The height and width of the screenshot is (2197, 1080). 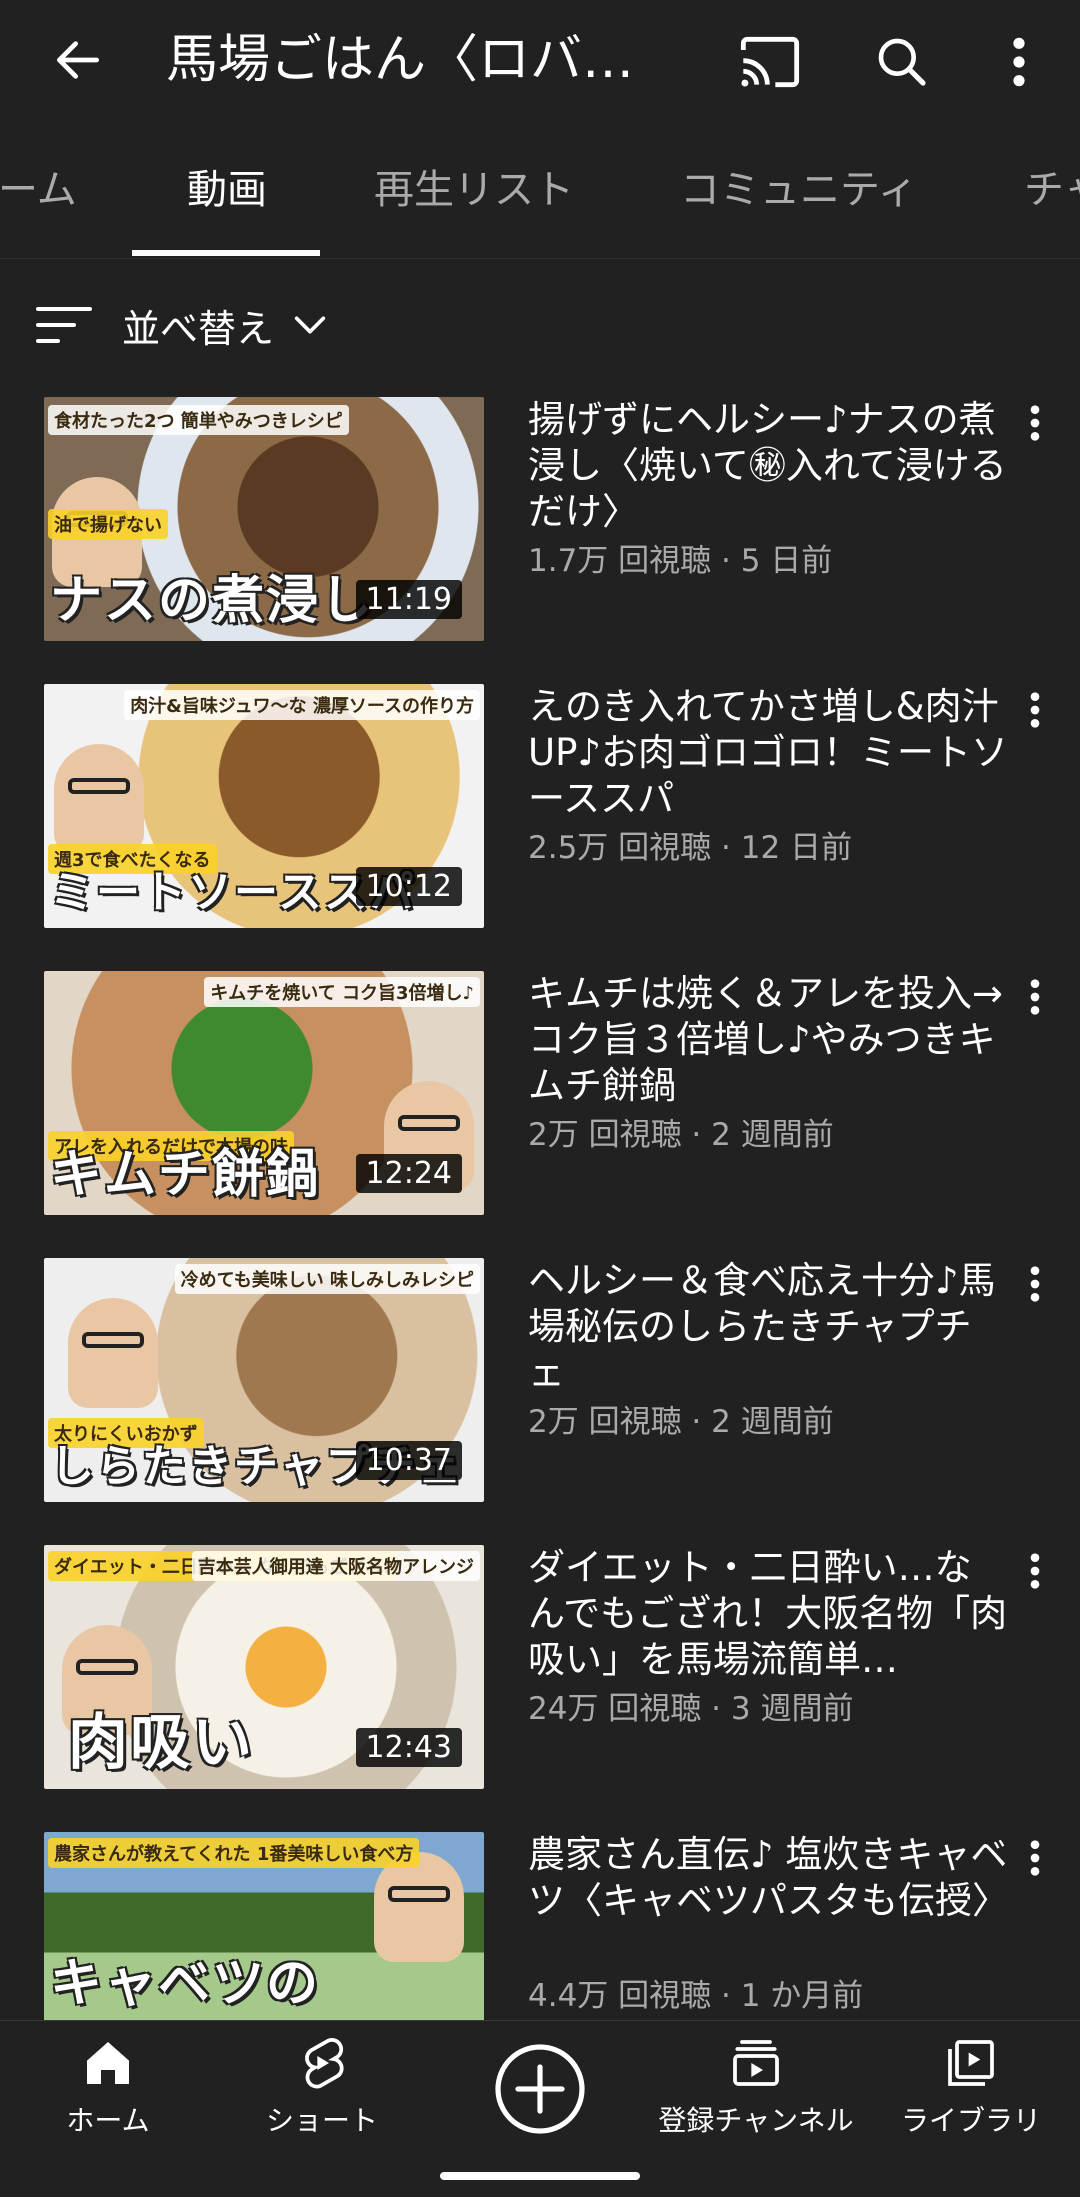 What do you see at coordinates (768, 753) in the screenshot?
I see `video-title: えのき入れてかさ増し&肉汁UP♪お肉ゴロゴロ！ミートソーススパ` at bounding box center [768, 753].